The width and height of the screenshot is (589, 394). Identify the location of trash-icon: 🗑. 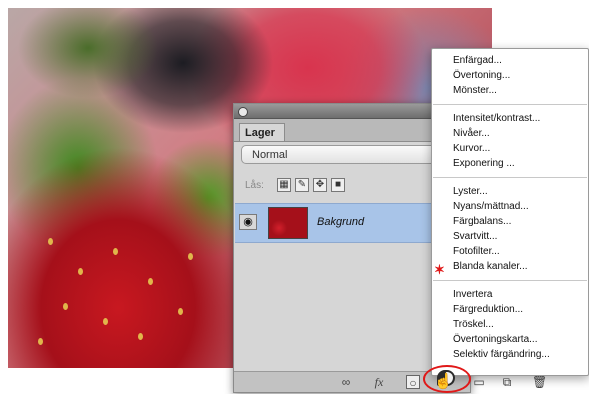
(539, 382).